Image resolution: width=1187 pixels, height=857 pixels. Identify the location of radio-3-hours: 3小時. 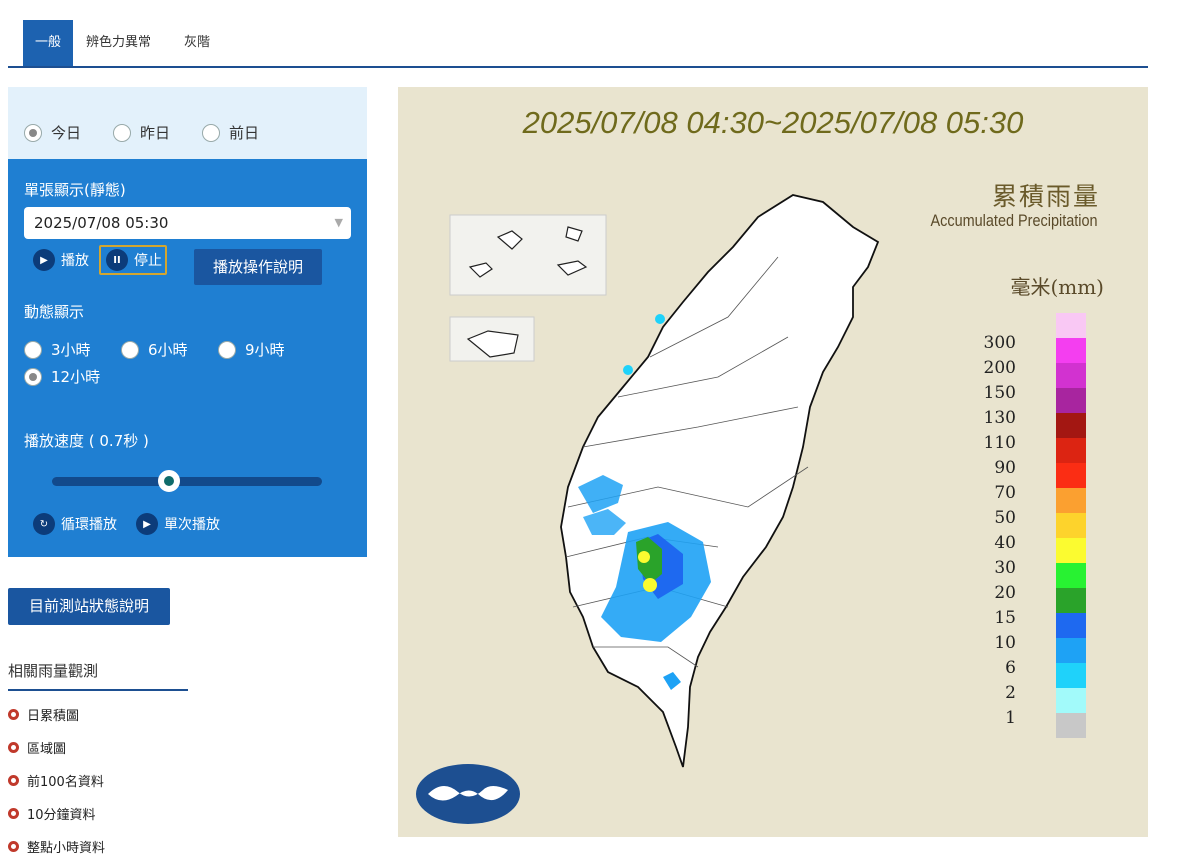
(57, 349).